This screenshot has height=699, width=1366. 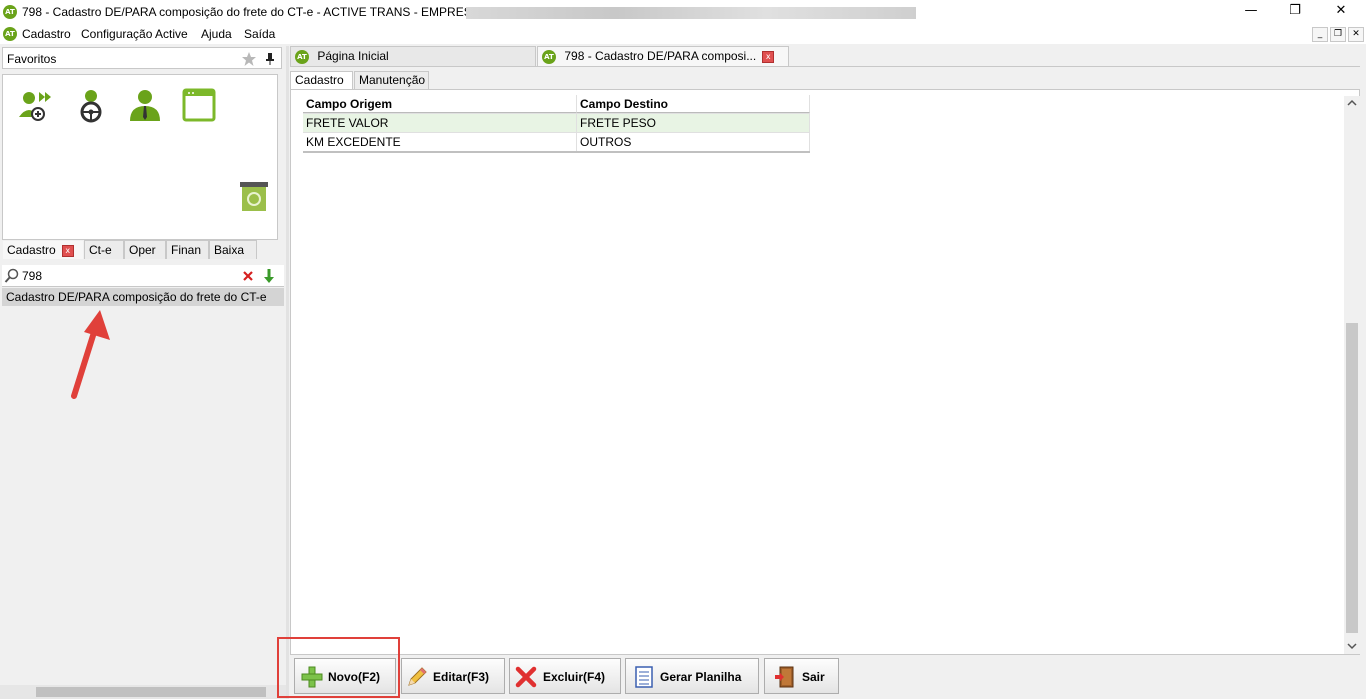 What do you see at coordinates (1352, 103) in the screenshot?
I see `scroll-up-icon` at bounding box center [1352, 103].